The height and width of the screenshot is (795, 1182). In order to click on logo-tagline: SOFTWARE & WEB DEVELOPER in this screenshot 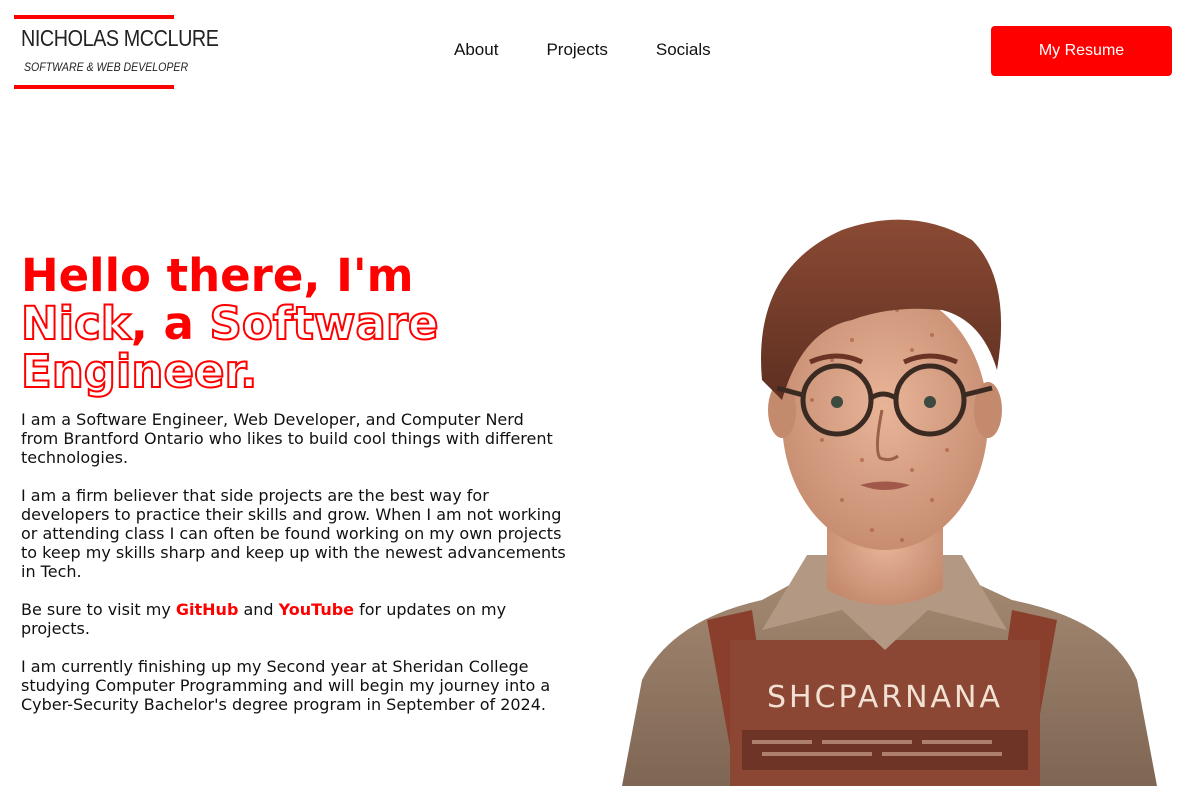, I will do `click(106, 67)`.